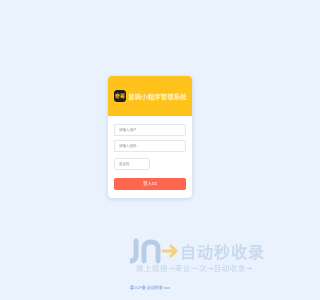  I want to click on watermark-logo-icon, so click(154, 251).